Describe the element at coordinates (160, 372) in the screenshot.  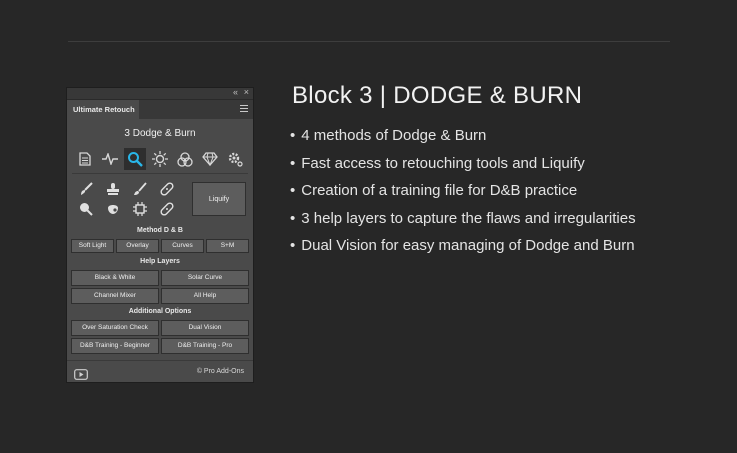
I see `panel-footer: © Pro Add-Ons` at that location.